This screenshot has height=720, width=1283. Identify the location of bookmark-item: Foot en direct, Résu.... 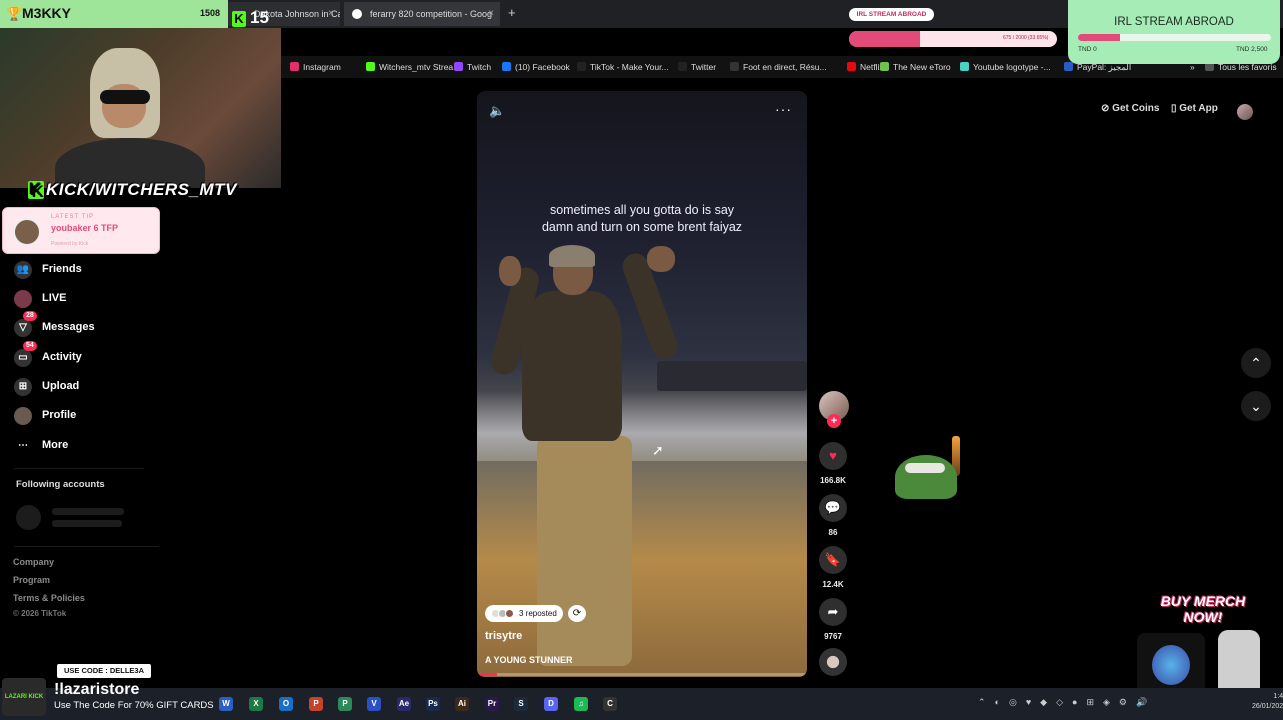
(778, 67).